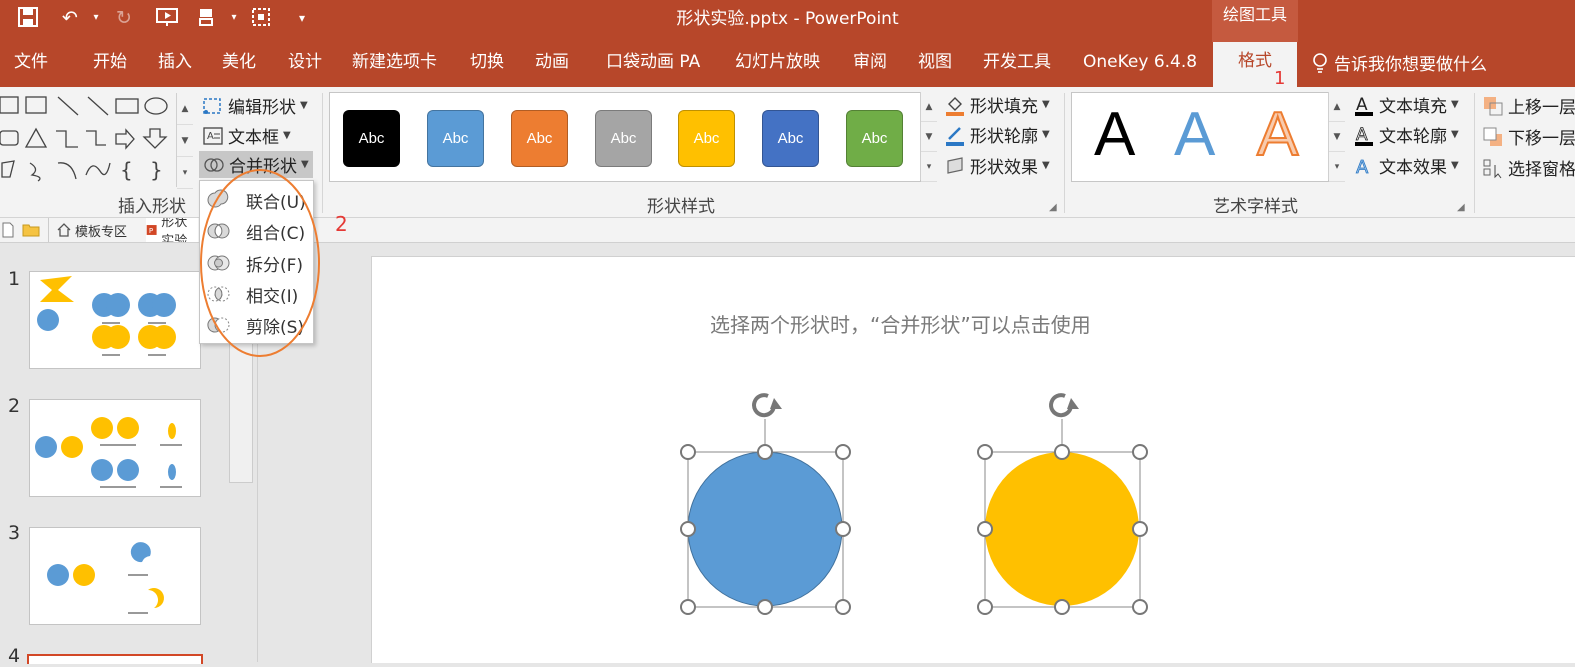 This screenshot has width=1575, height=667. I want to click on tab-template-zone: 模板专区, so click(98, 230).